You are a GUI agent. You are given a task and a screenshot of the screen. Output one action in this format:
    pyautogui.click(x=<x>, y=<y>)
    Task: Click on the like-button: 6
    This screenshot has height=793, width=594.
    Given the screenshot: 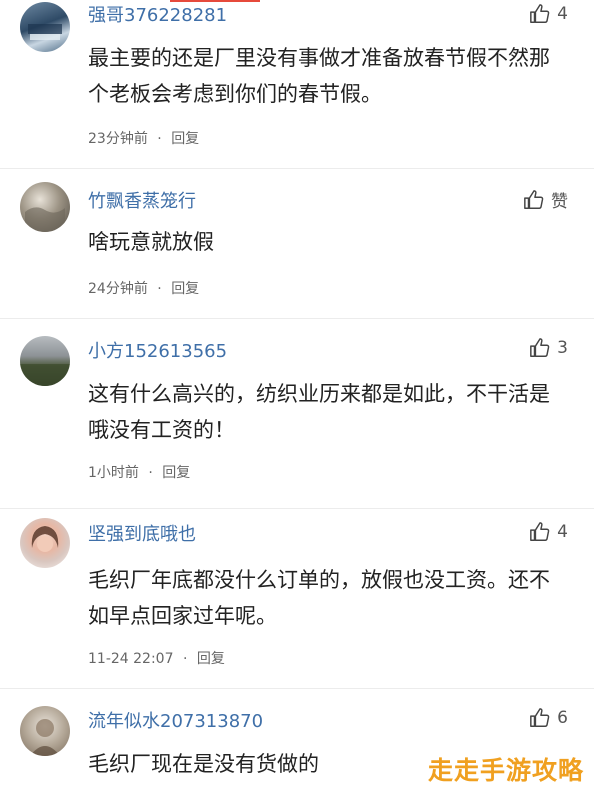 What is the action you would take?
    pyautogui.click(x=548, y=718)
    